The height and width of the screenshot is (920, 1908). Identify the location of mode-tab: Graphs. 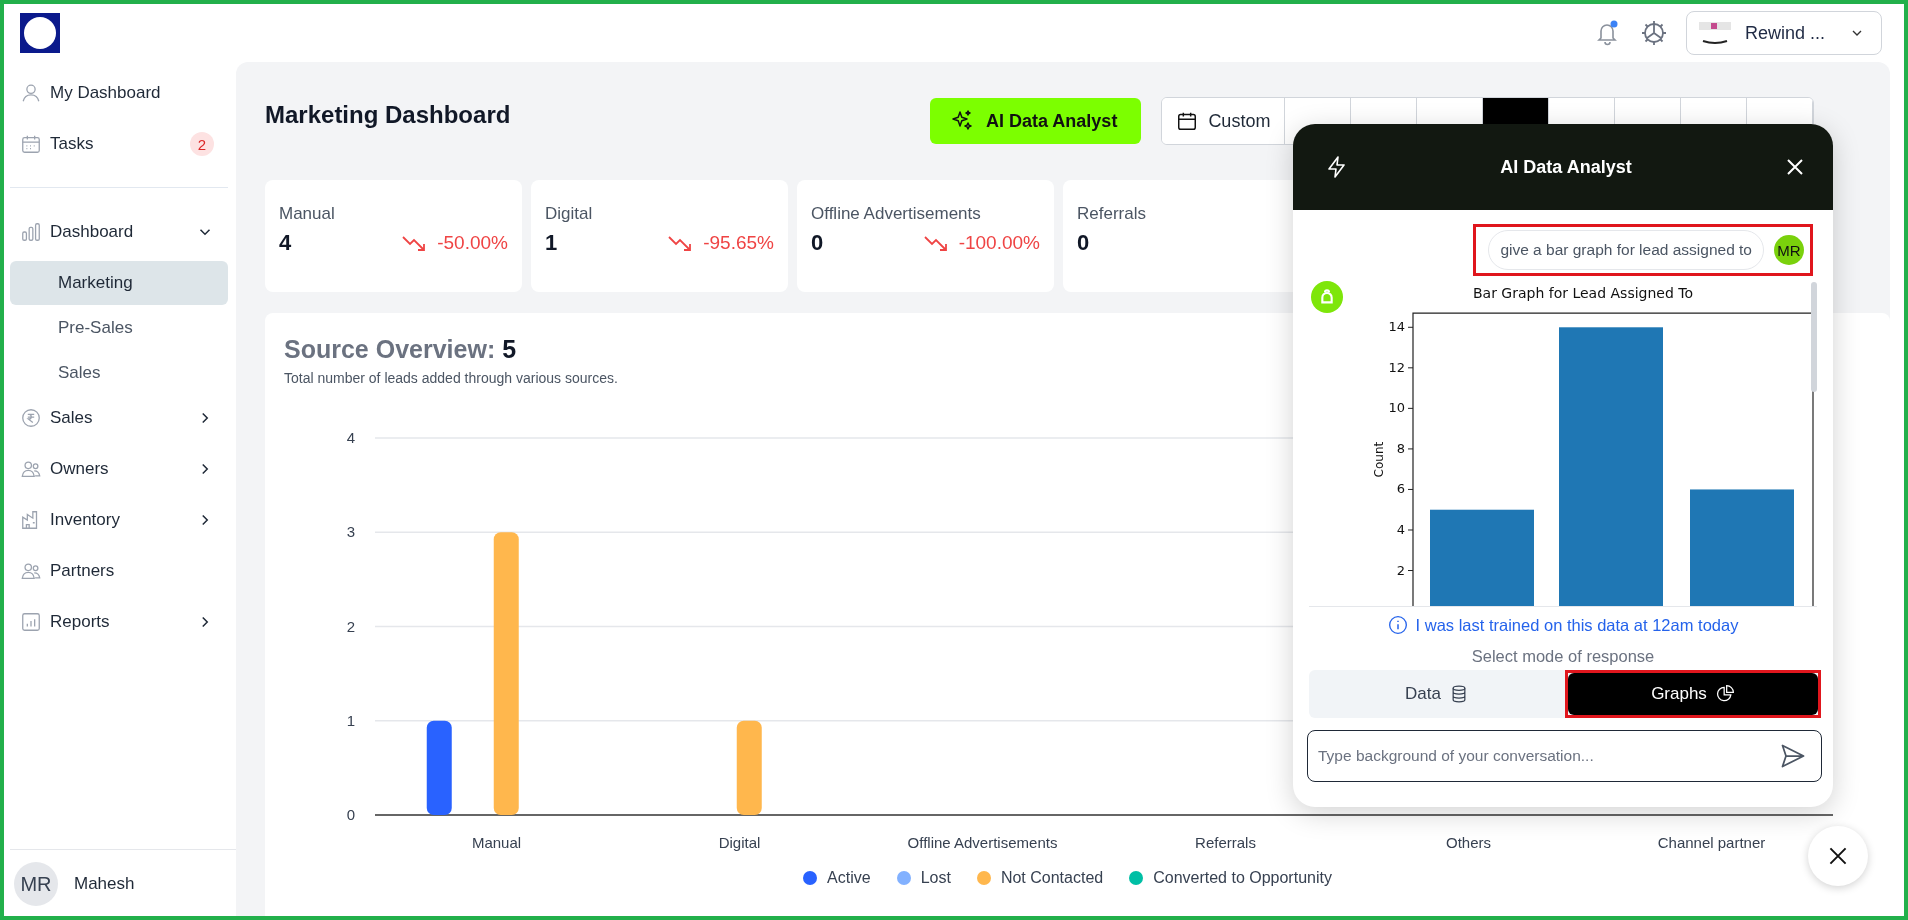
(1693, 694).